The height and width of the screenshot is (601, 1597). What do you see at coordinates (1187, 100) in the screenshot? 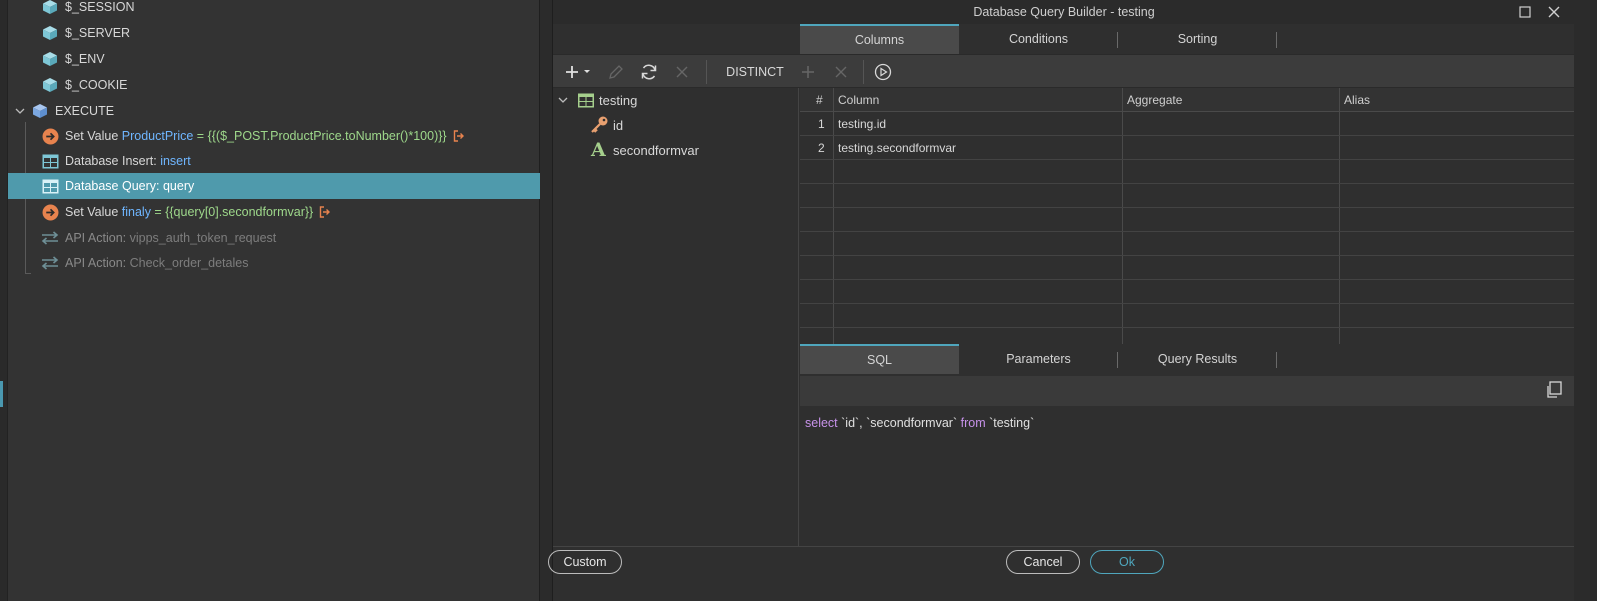
I see `grid-header: # Column Aggregate Alias` at bounding box center [1187, 100].